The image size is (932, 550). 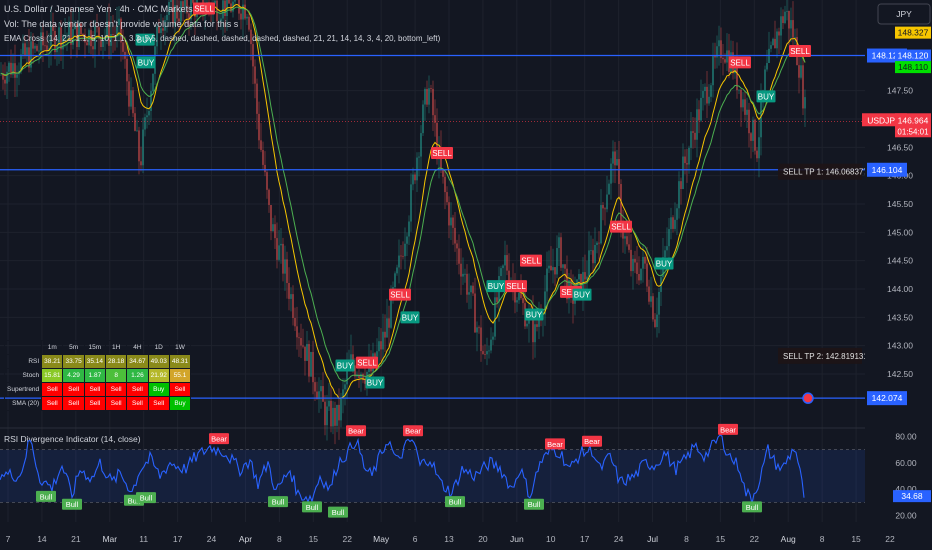 I want to click on time-axis-tick: Apr, so click(x=245, y=539).